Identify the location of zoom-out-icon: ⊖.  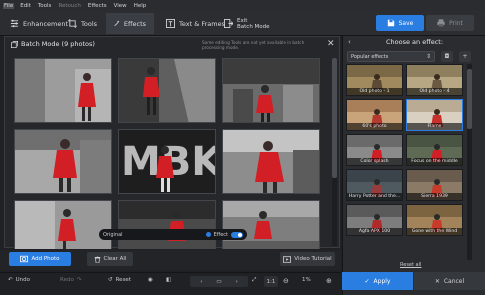
(286, 281).